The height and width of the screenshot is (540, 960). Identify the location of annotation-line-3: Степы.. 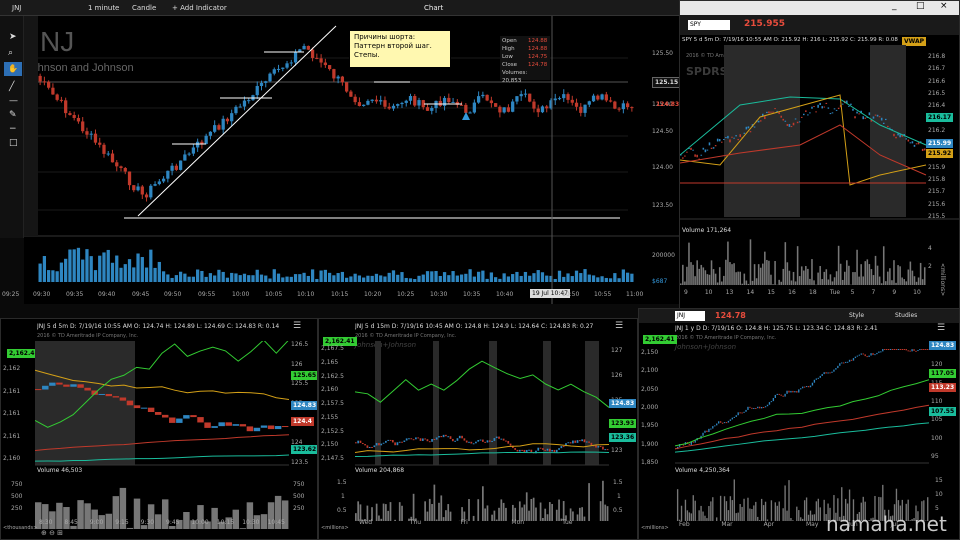
(367, 55).